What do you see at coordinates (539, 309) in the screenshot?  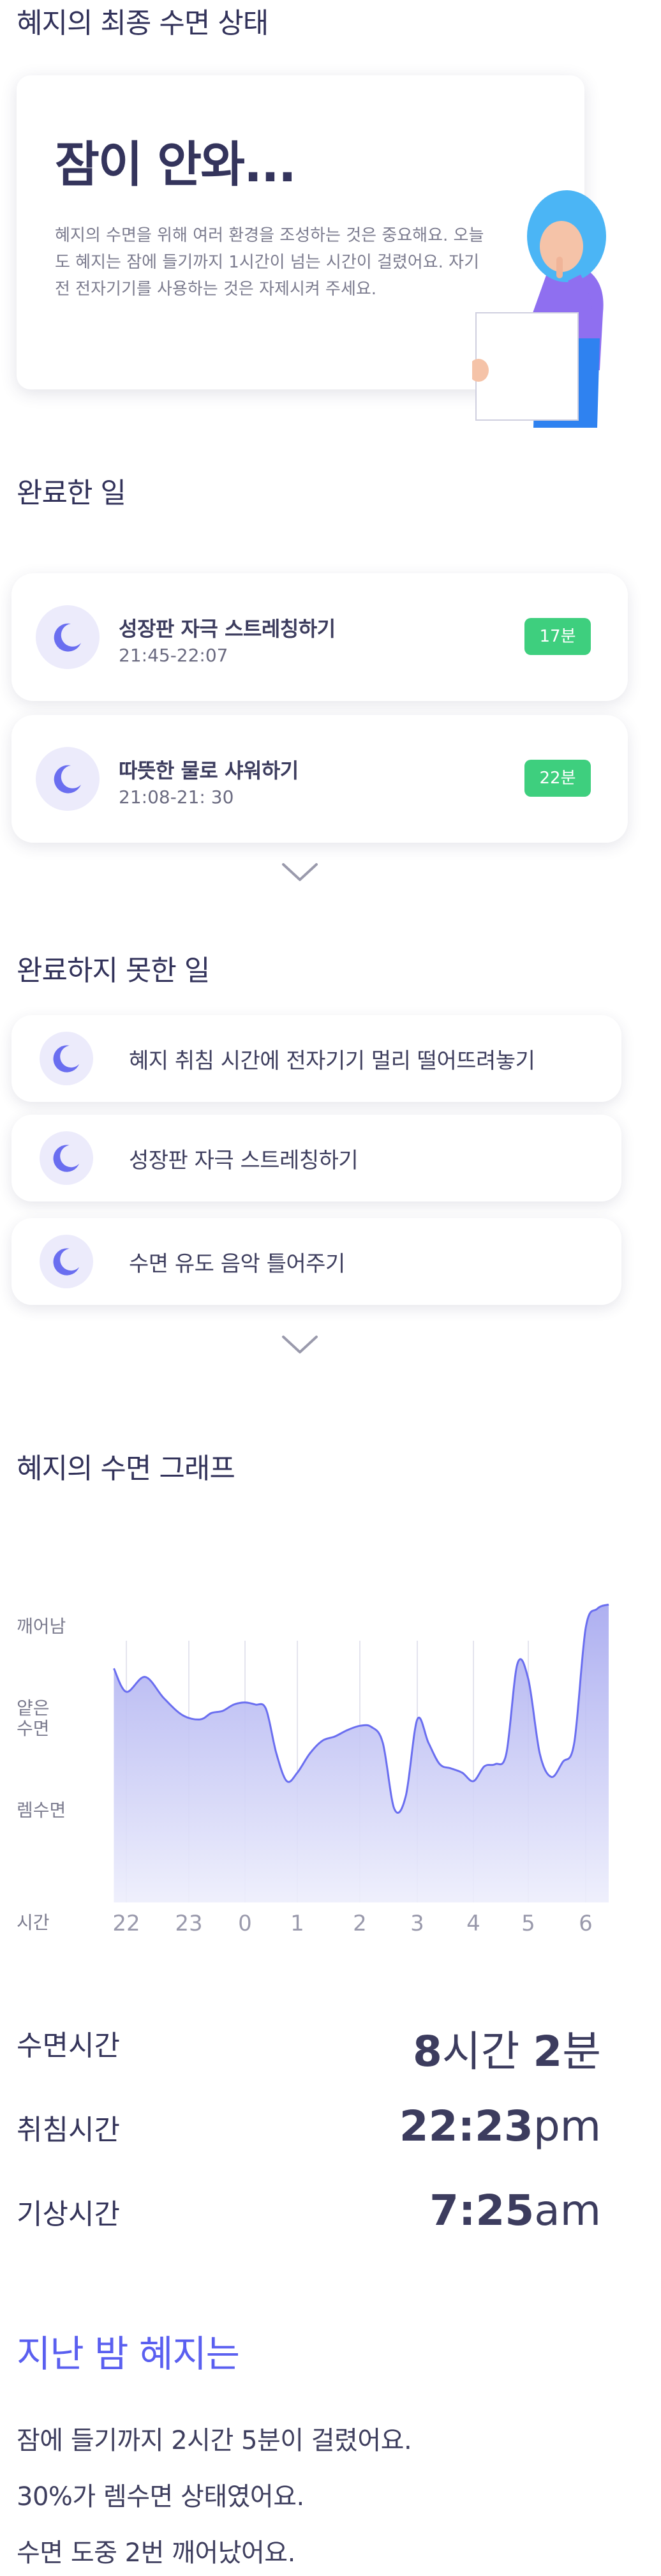 I see `shushing-girl-illustration` at bounding box center [539, 309].